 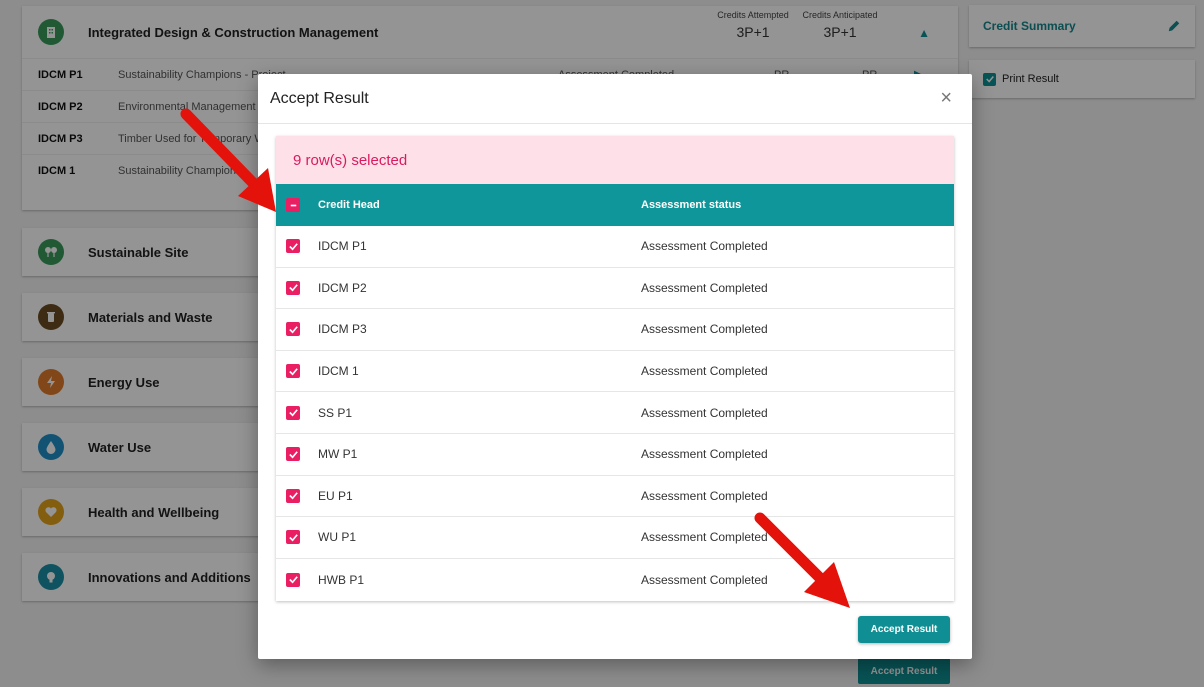 I want to click on table-header: Credit Head Assessment status, so click(x=615, y=205).